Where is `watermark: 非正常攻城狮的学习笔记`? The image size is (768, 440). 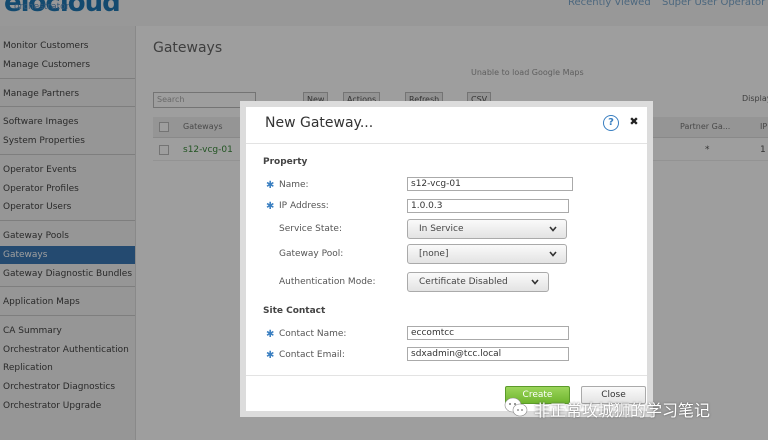 watermark: 非正常攻城狮的学习笔记 is located at coordinates (634, 408).